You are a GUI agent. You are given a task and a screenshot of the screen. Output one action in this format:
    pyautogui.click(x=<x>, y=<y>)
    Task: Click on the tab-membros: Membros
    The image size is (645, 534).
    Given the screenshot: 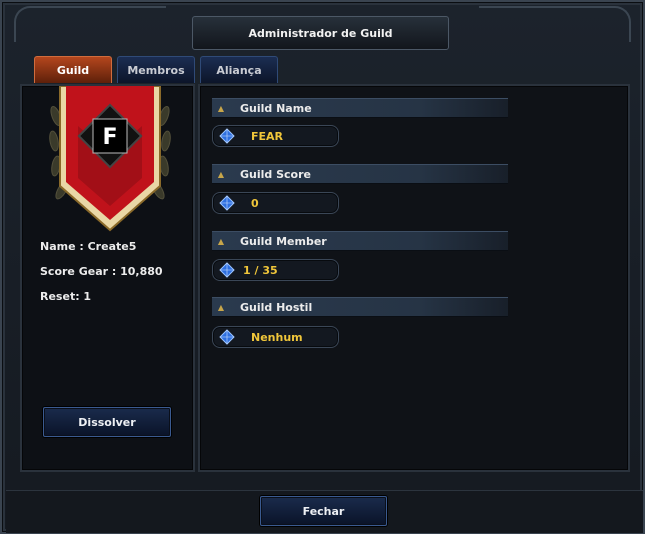 What is the action you would take?
    pyautogui.click(x=156, y=69)
    